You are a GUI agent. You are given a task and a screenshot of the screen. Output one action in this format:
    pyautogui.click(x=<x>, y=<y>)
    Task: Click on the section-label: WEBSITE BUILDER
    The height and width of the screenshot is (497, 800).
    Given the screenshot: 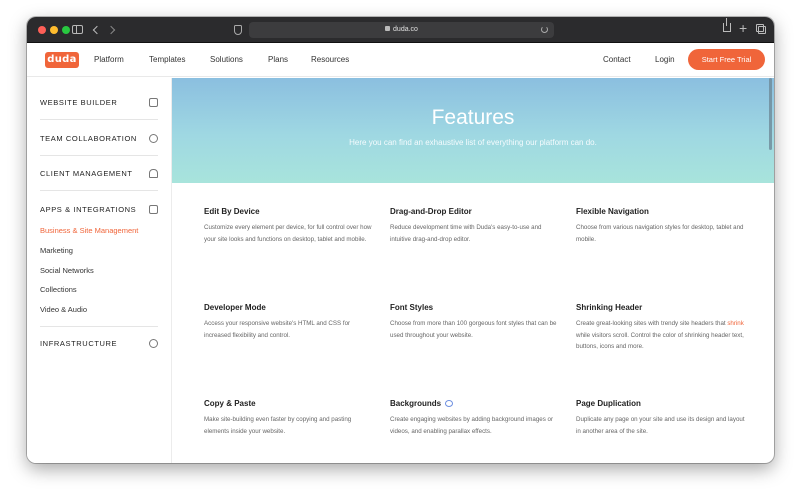 What is the action you would take?
    pyautogui.click(x=79, y=102)
    